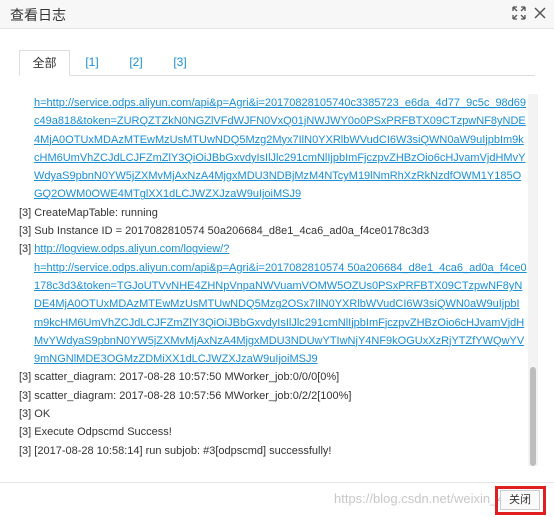 This screenshot has width=554, height=517. What do you see at coordinates (136, 63) in the screenshot?
I see `tab-2: [2]` at bounding box center [136, 63].